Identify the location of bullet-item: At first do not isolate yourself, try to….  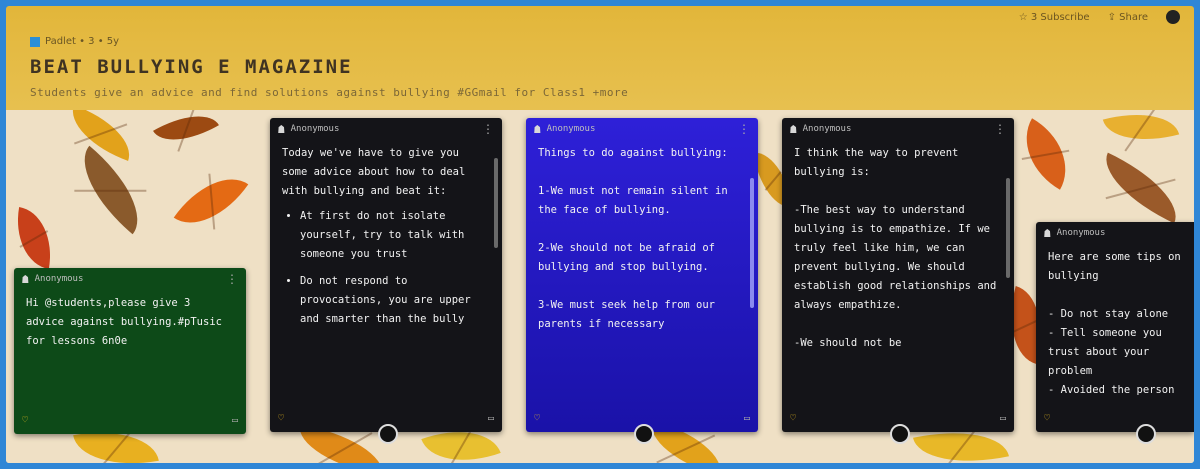
(395, 235).